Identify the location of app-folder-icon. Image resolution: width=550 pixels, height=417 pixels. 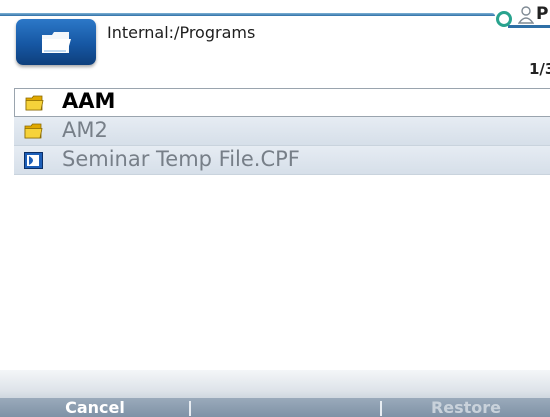
(56, 42).